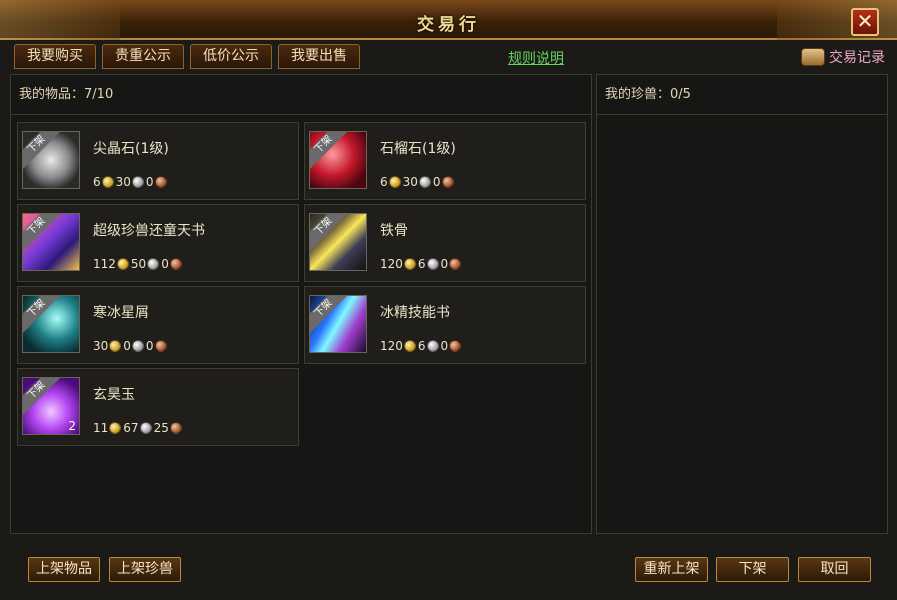  Describe the element at coordinates (445, 161) in the screenshot. I see `item-card: 下架 石榴石(1级) 6 30 0` at that location.